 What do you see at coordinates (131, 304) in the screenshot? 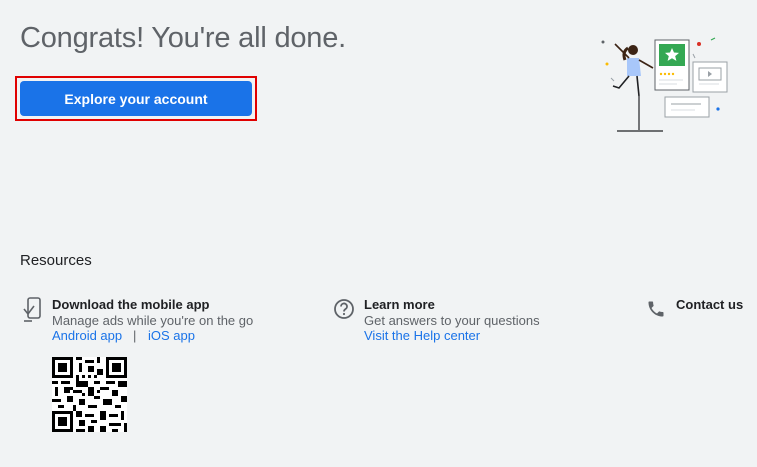
I see `mobile-app-title: Download the mobile app` at bounding box center [131, 304].